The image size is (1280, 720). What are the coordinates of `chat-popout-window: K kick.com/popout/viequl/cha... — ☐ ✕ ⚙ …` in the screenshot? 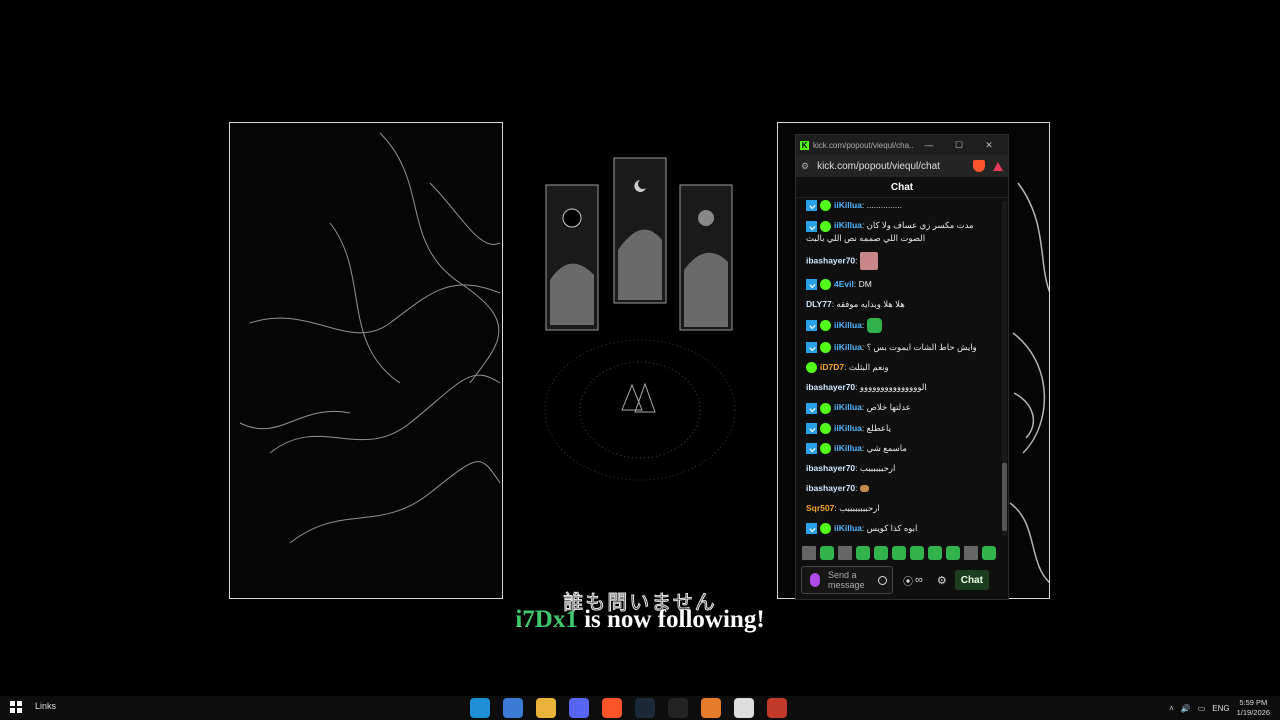 It's located at (902, 367).